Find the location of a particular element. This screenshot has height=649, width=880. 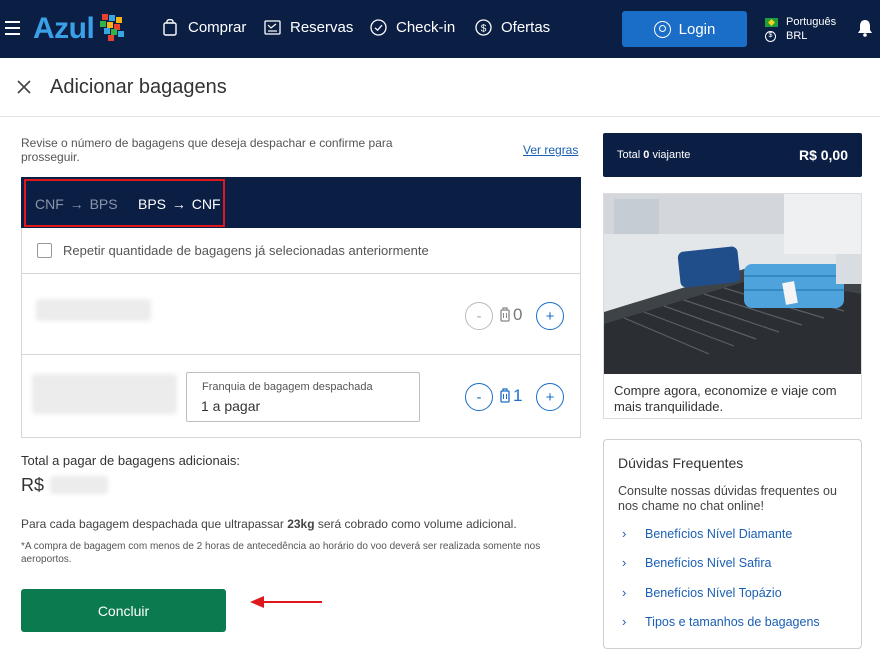

allowance-value: 1 a pagar is located at coordinates (231, 406).